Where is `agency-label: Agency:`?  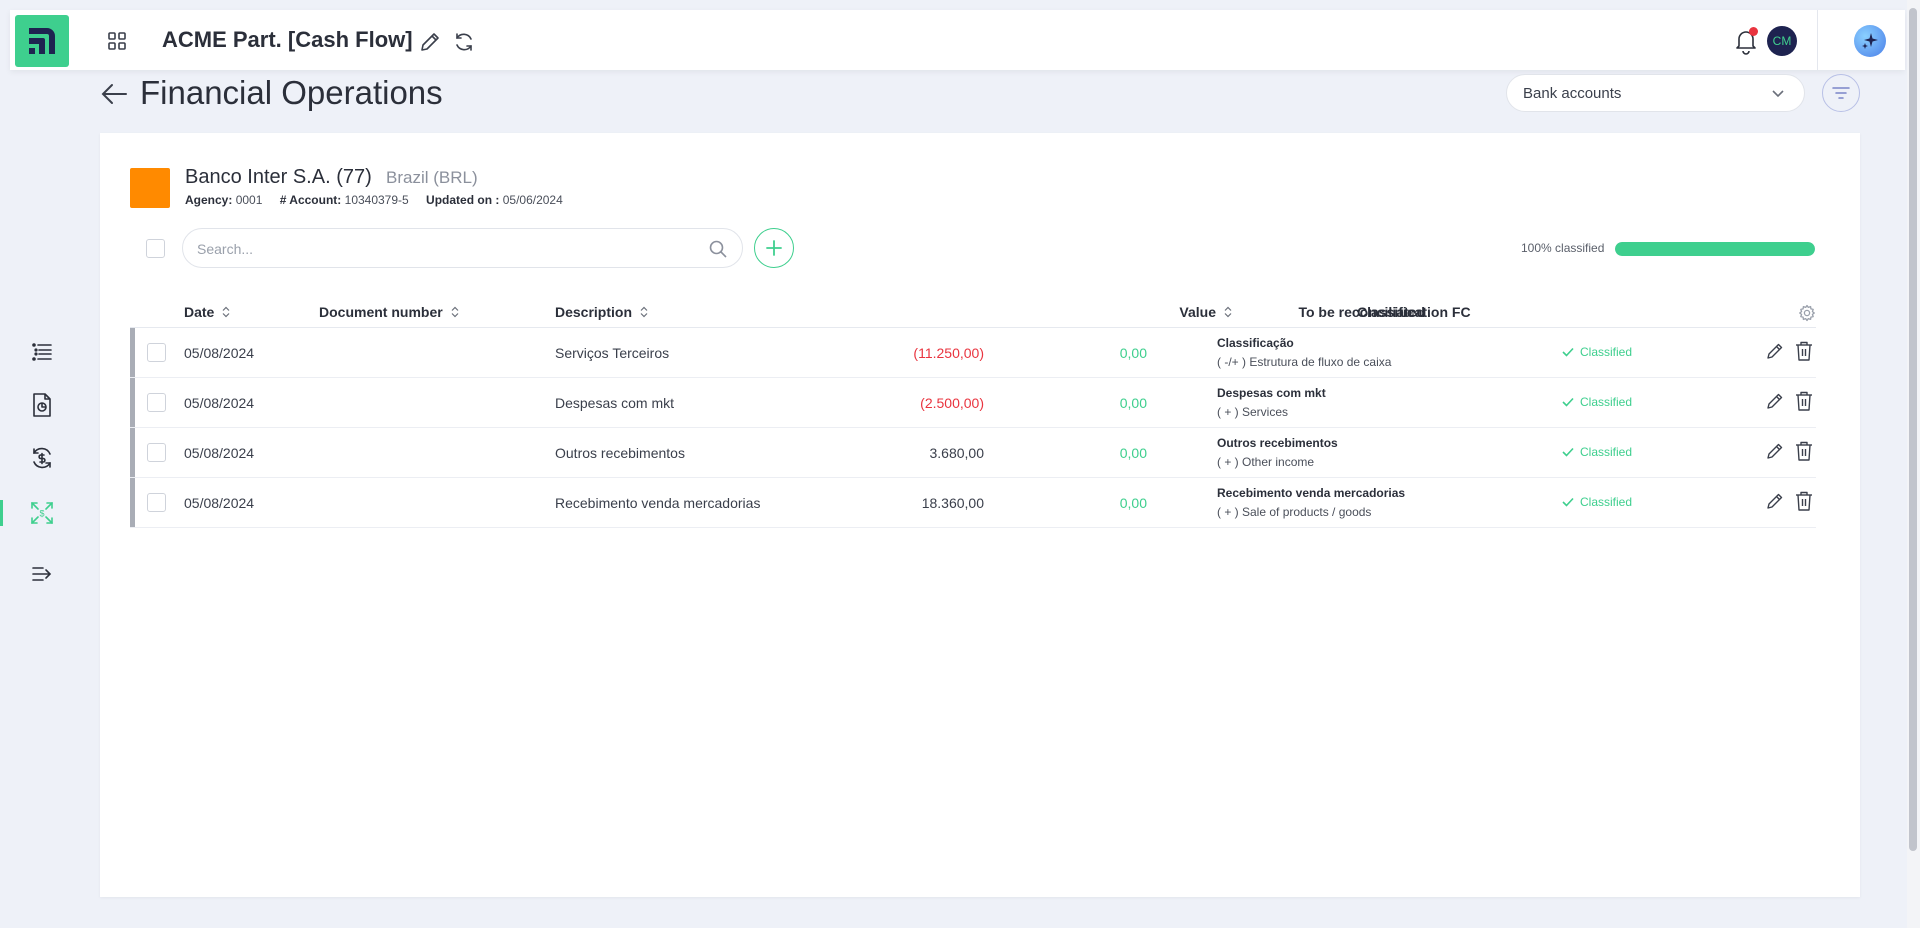 agency-label: Agency: is located at coordinates (209, 200).